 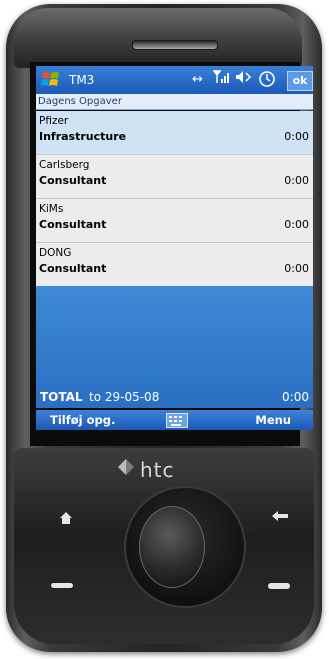 I want to click on title-bar: TM3 ↔ ok, so click(x=174, y=80).